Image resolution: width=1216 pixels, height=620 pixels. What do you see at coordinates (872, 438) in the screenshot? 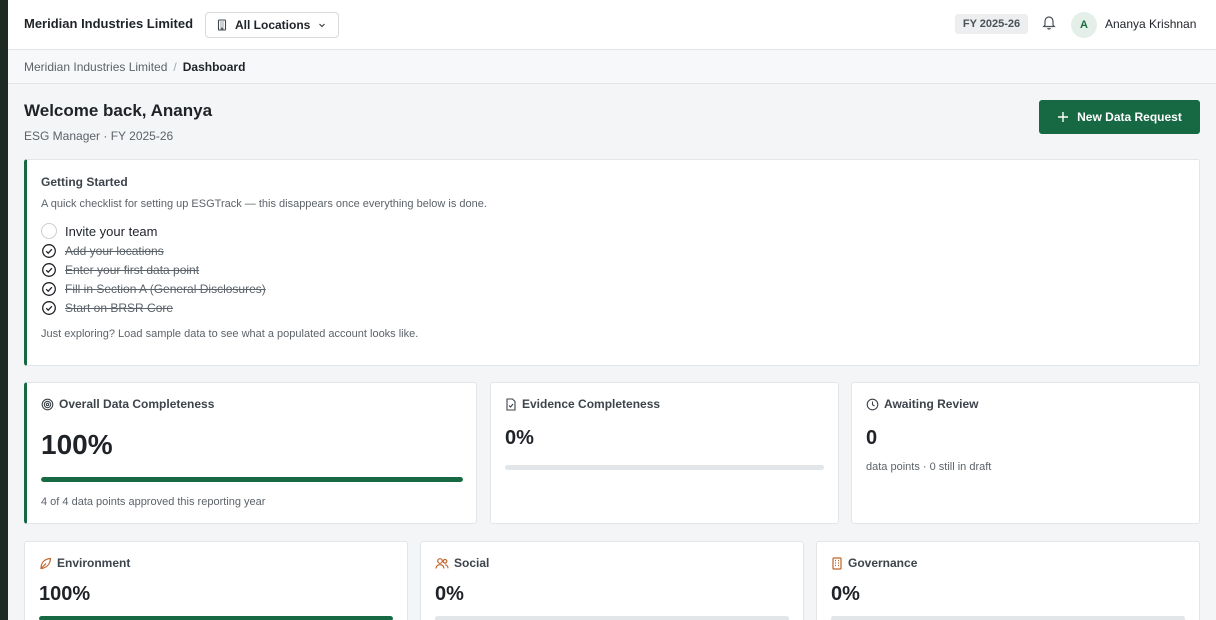
I see `awaiting-review-value: 0` at bounding box center [872, 438].